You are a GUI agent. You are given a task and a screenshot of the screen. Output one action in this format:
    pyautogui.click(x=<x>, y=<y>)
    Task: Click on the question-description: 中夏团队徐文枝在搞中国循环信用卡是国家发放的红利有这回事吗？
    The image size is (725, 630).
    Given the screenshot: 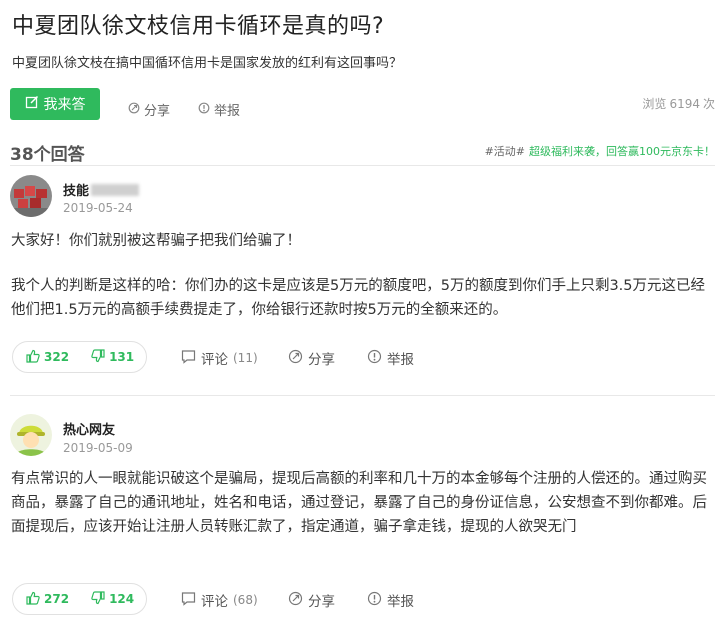 What is the action you would take?
    pyautogui.click(x=207, y=63)
    